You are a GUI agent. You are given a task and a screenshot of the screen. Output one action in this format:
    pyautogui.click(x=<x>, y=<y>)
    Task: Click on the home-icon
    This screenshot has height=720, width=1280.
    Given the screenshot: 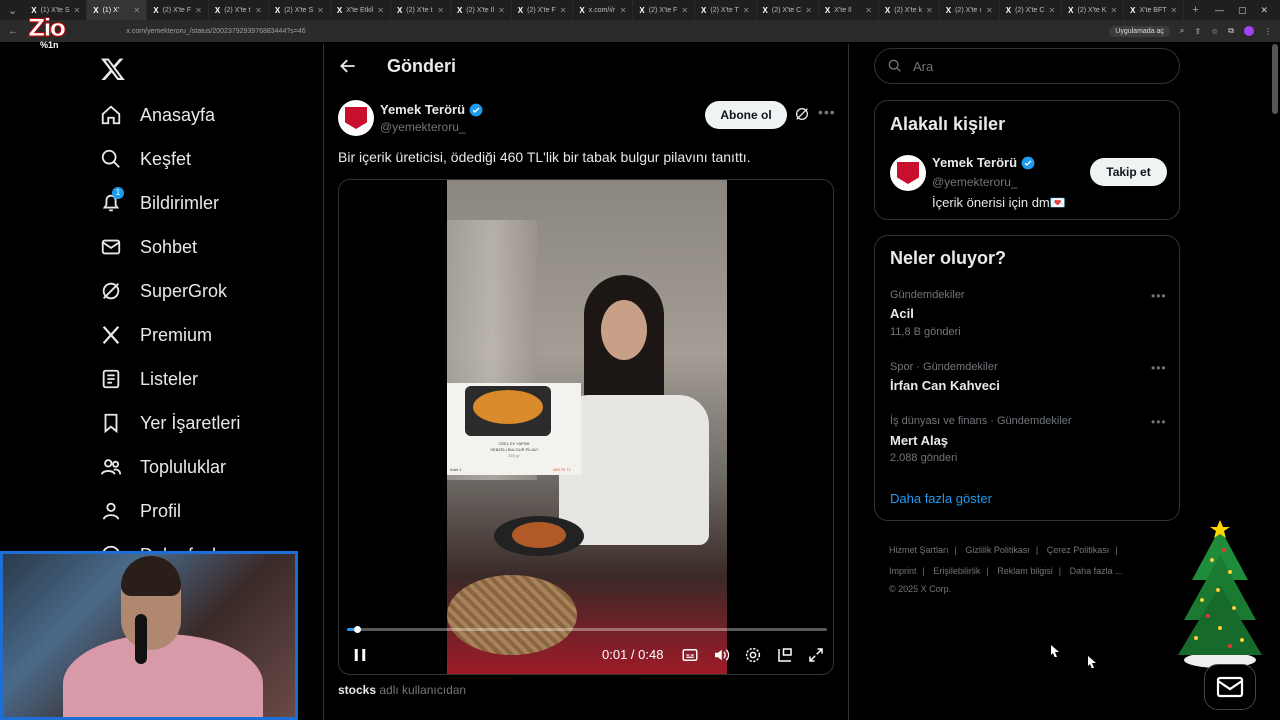 What is the action you would take?
    pyautogui.click(x=111, y=115)
    